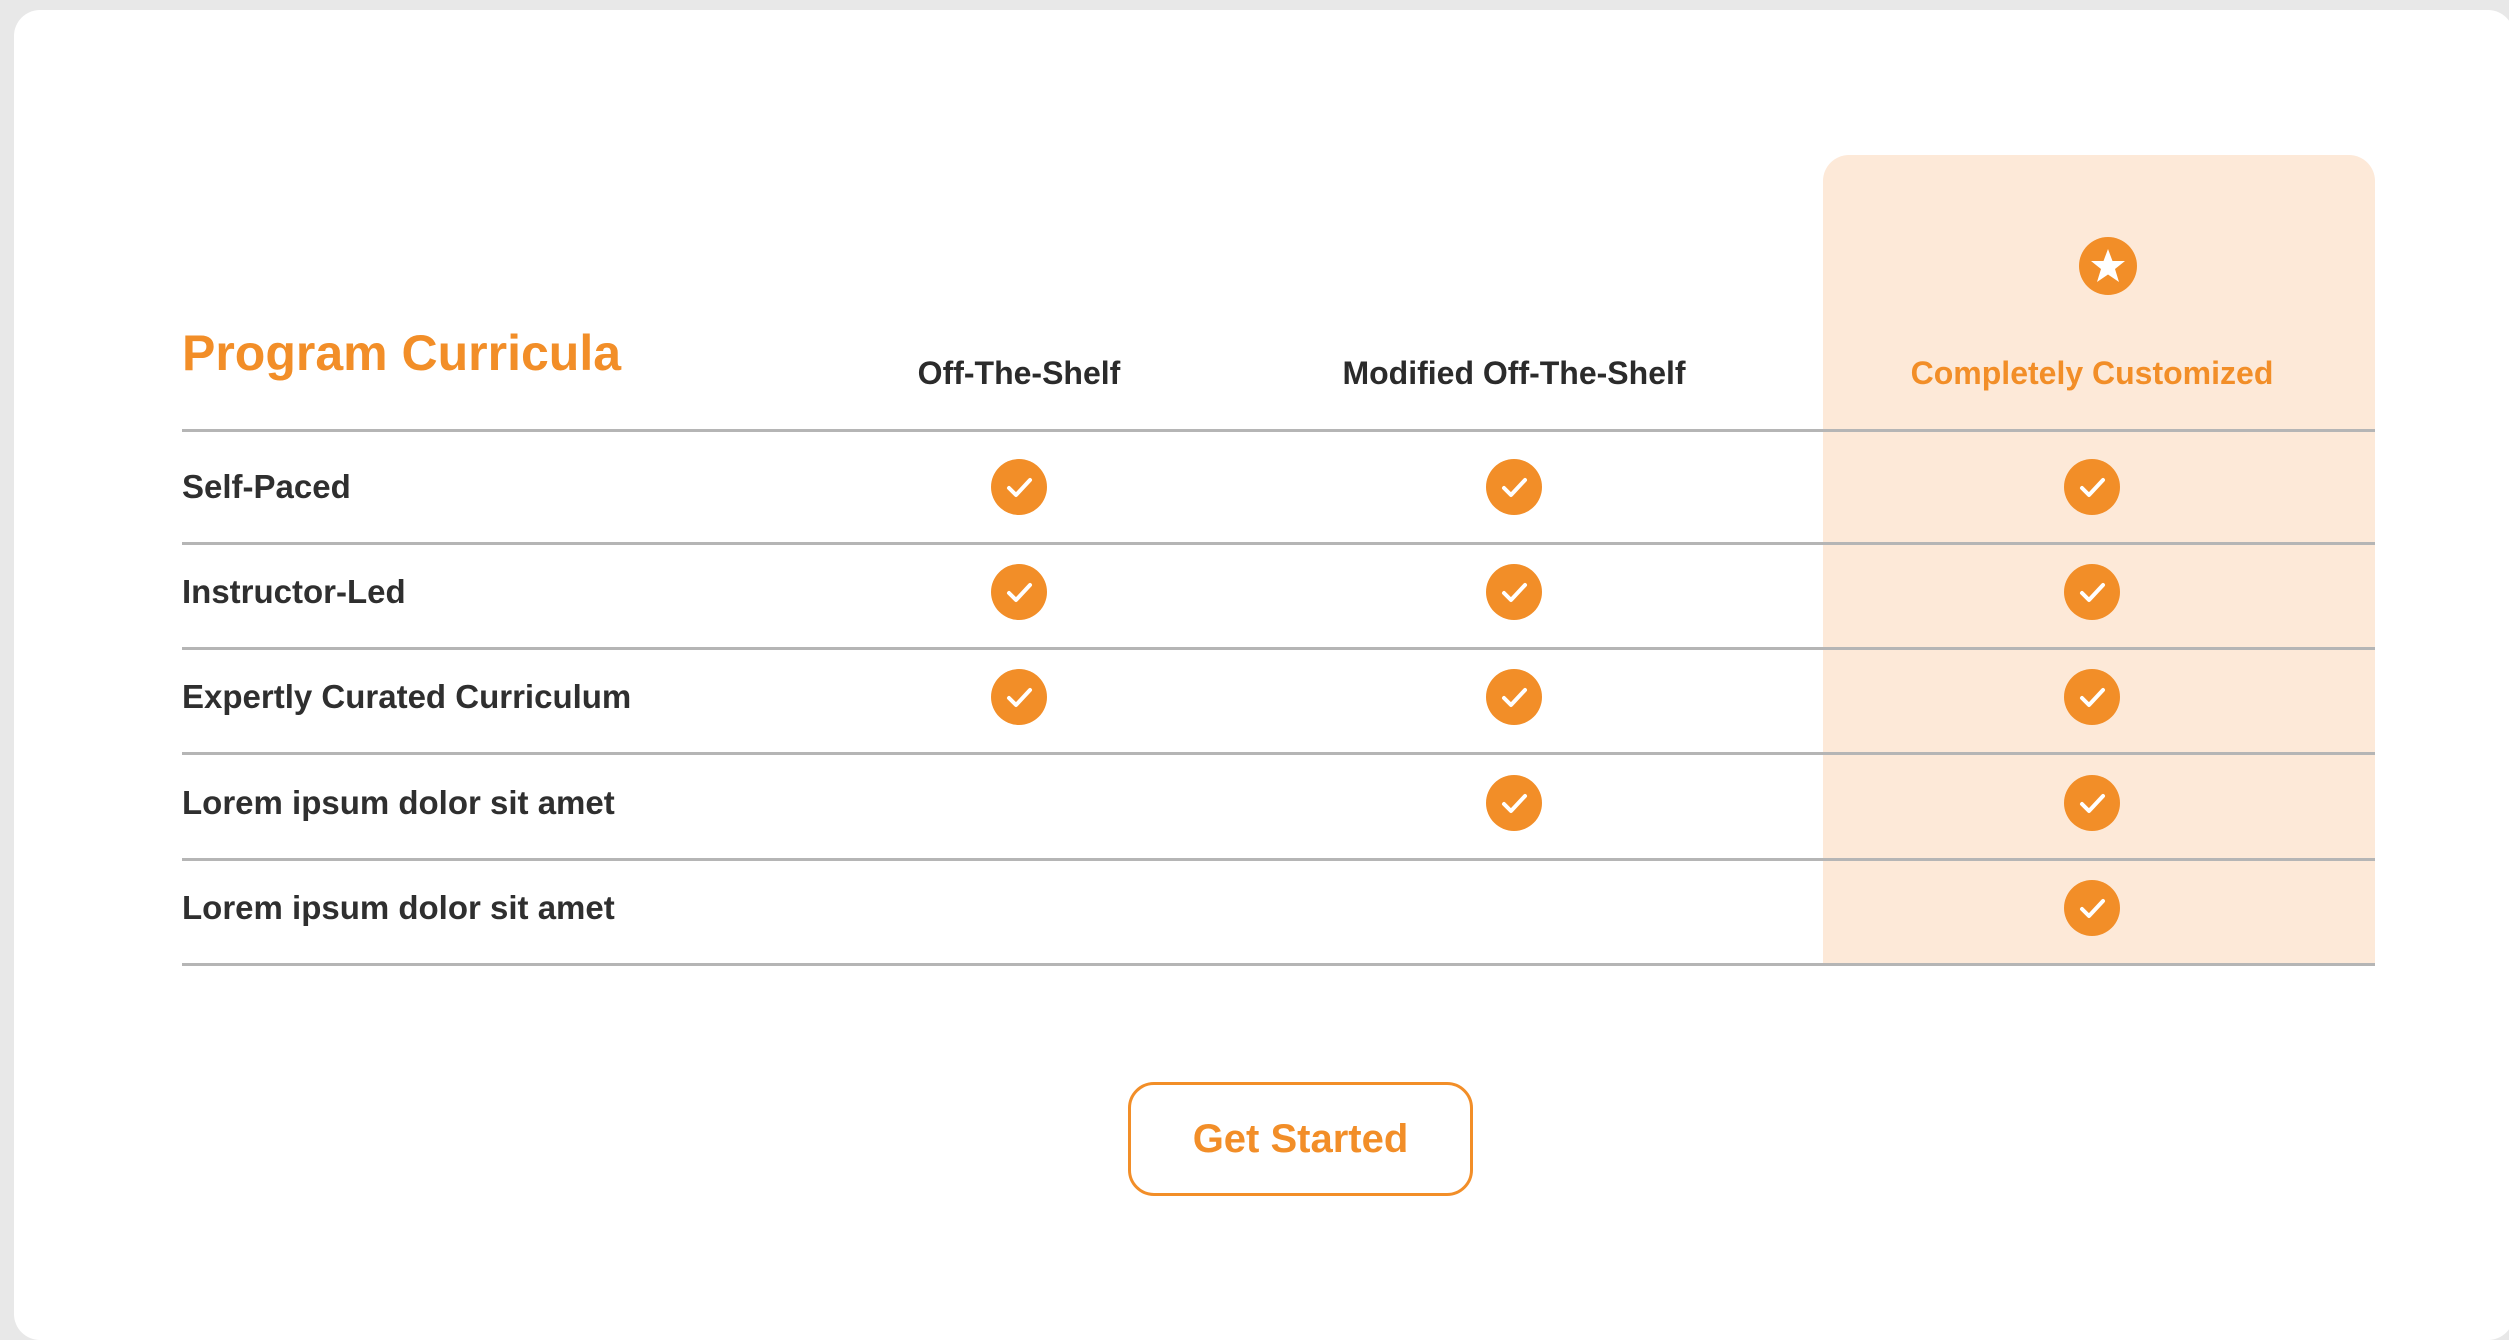  I want to click on table-header-divider, so click(1278, 430).